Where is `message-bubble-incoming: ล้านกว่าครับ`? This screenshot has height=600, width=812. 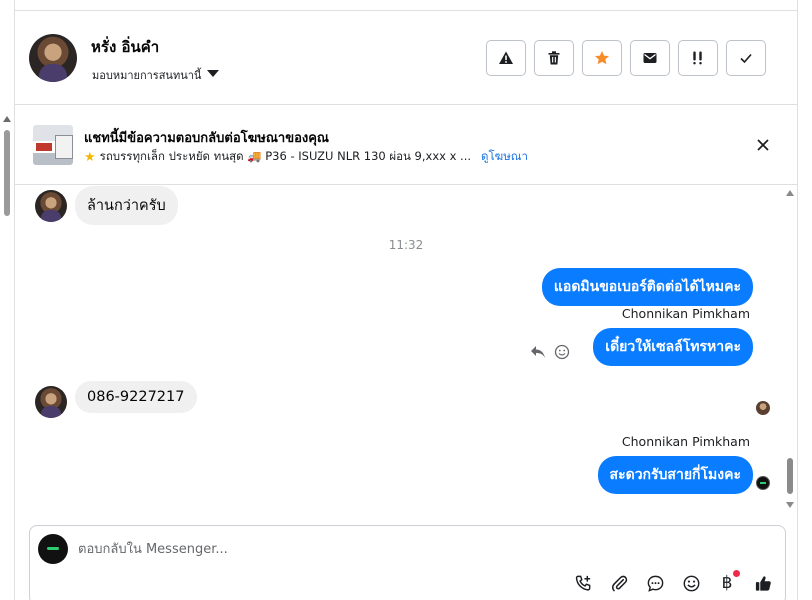
message-bubble-incoming: ล้านกว่าครับ is located at coordinates (126, 205).